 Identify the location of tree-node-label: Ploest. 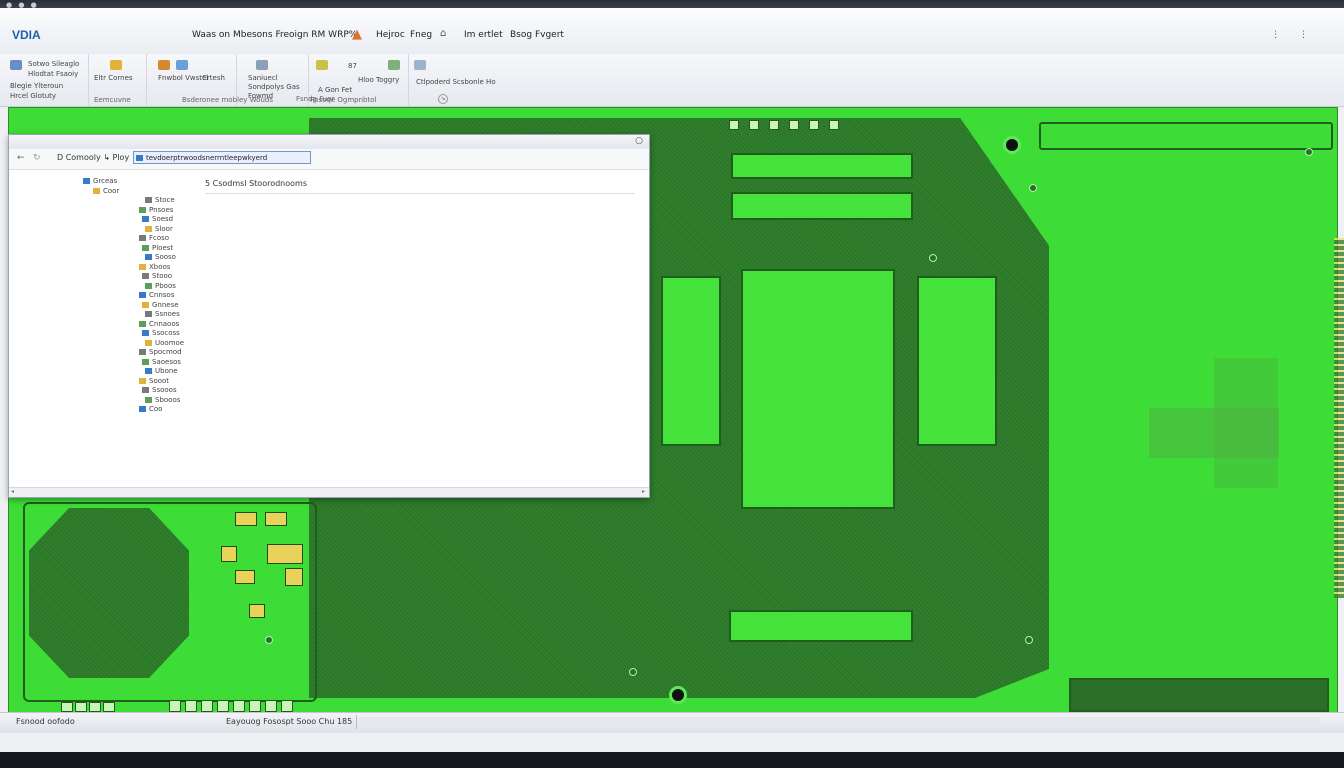
(163, 247).